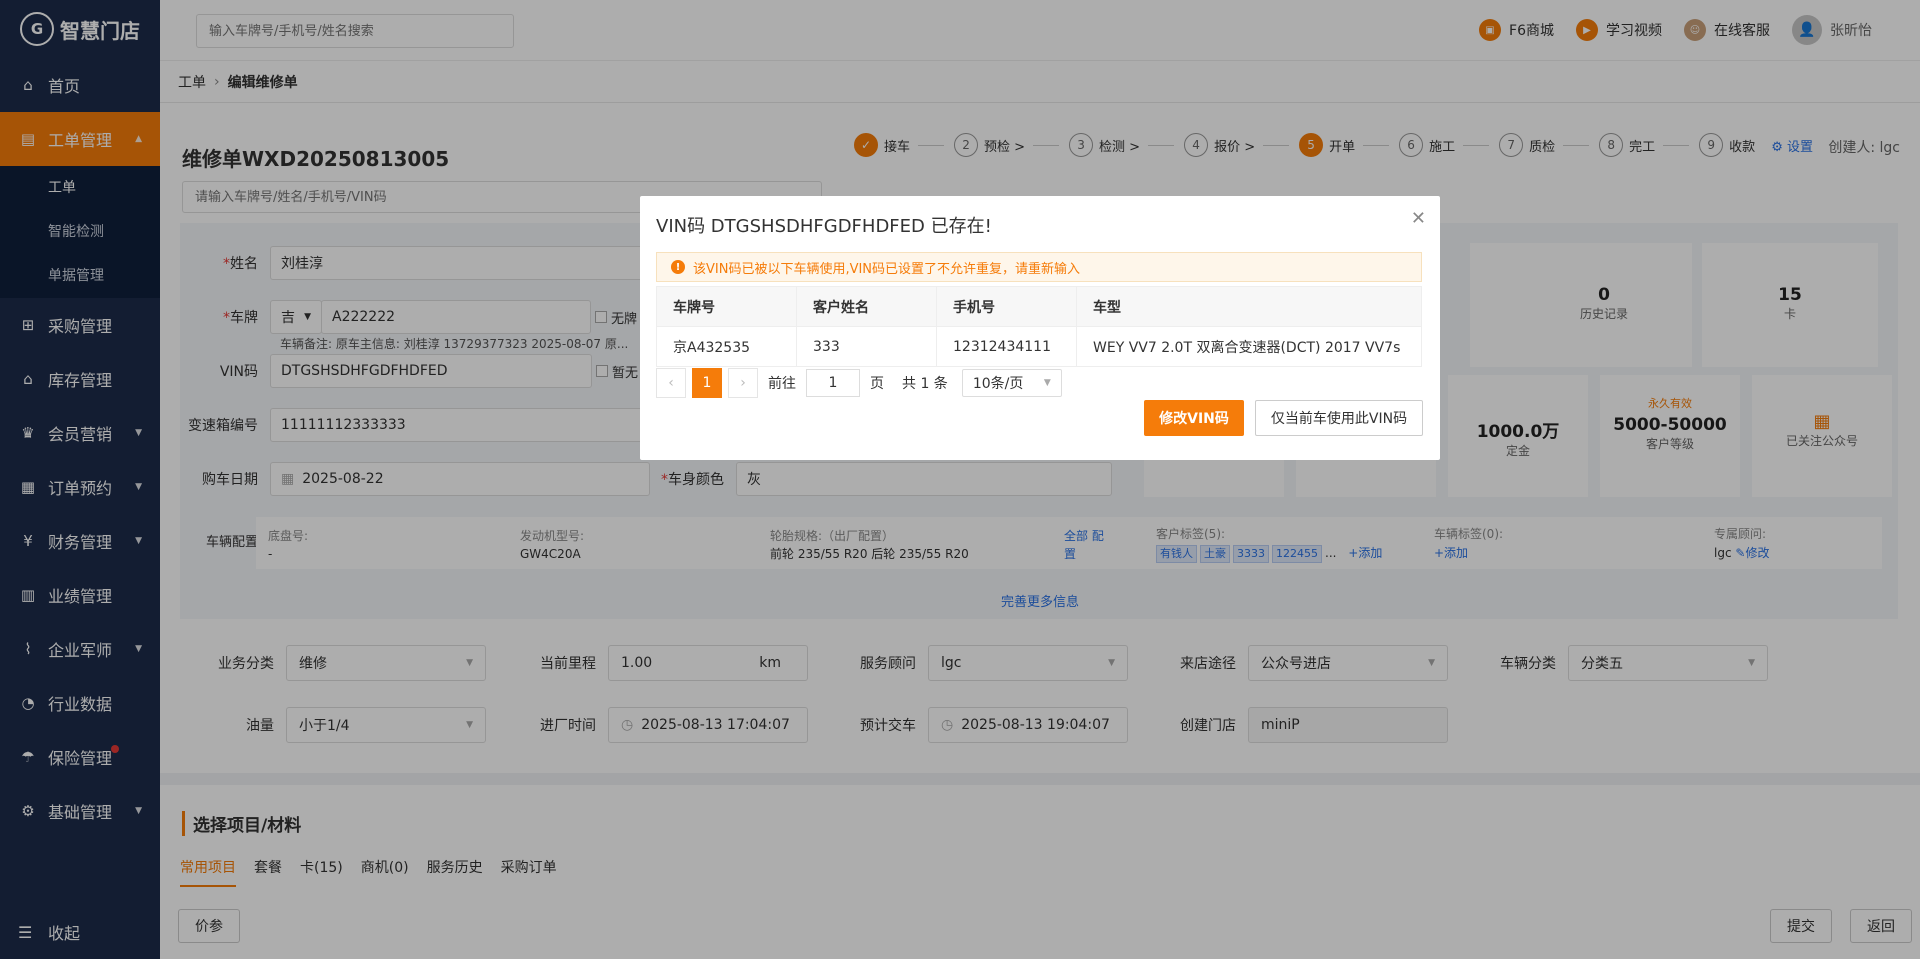 Image resolution: width=1920 pixels, height=959 pixels. What do you see at coordinates (678, 267) in the screenshot?
I see `warning-icon: !` at bounding box center [678, 267].